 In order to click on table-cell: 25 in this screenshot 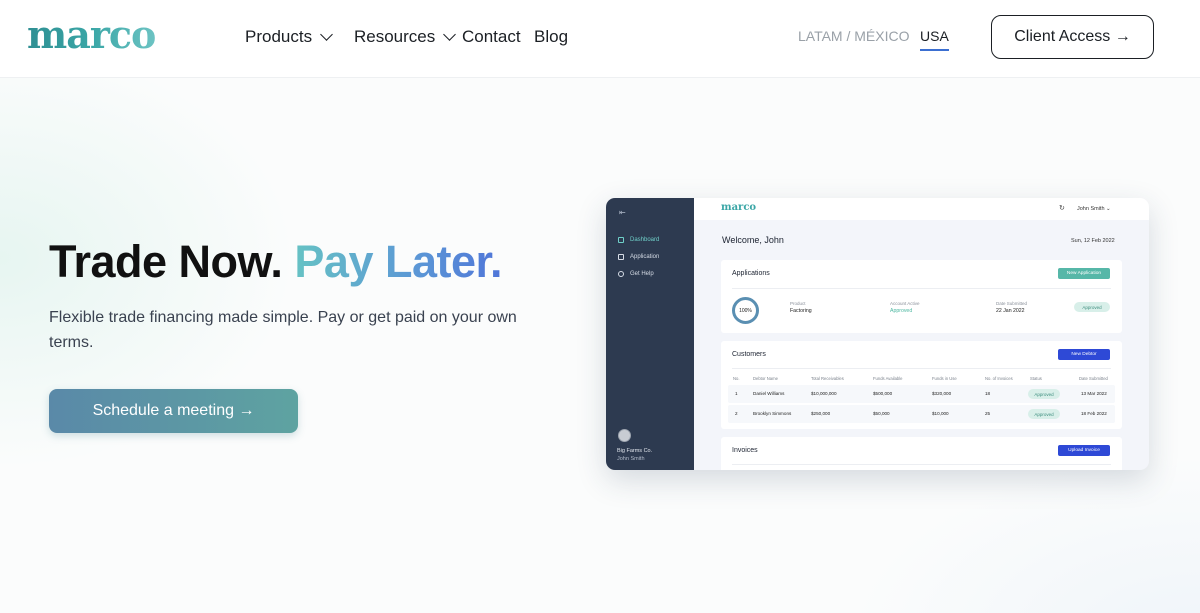, I will do `click(988, 413)`.